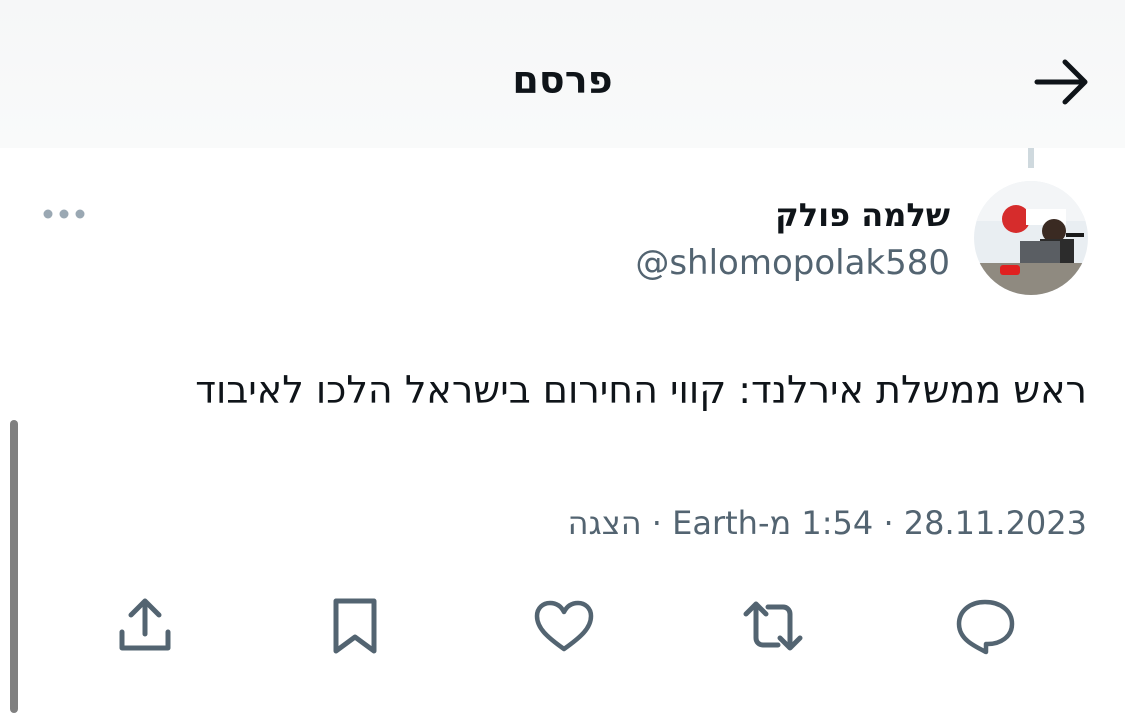 Image resolution: width=1125 pixels, height=713 pixels. I want to click on reply-button, so click(985, 626).